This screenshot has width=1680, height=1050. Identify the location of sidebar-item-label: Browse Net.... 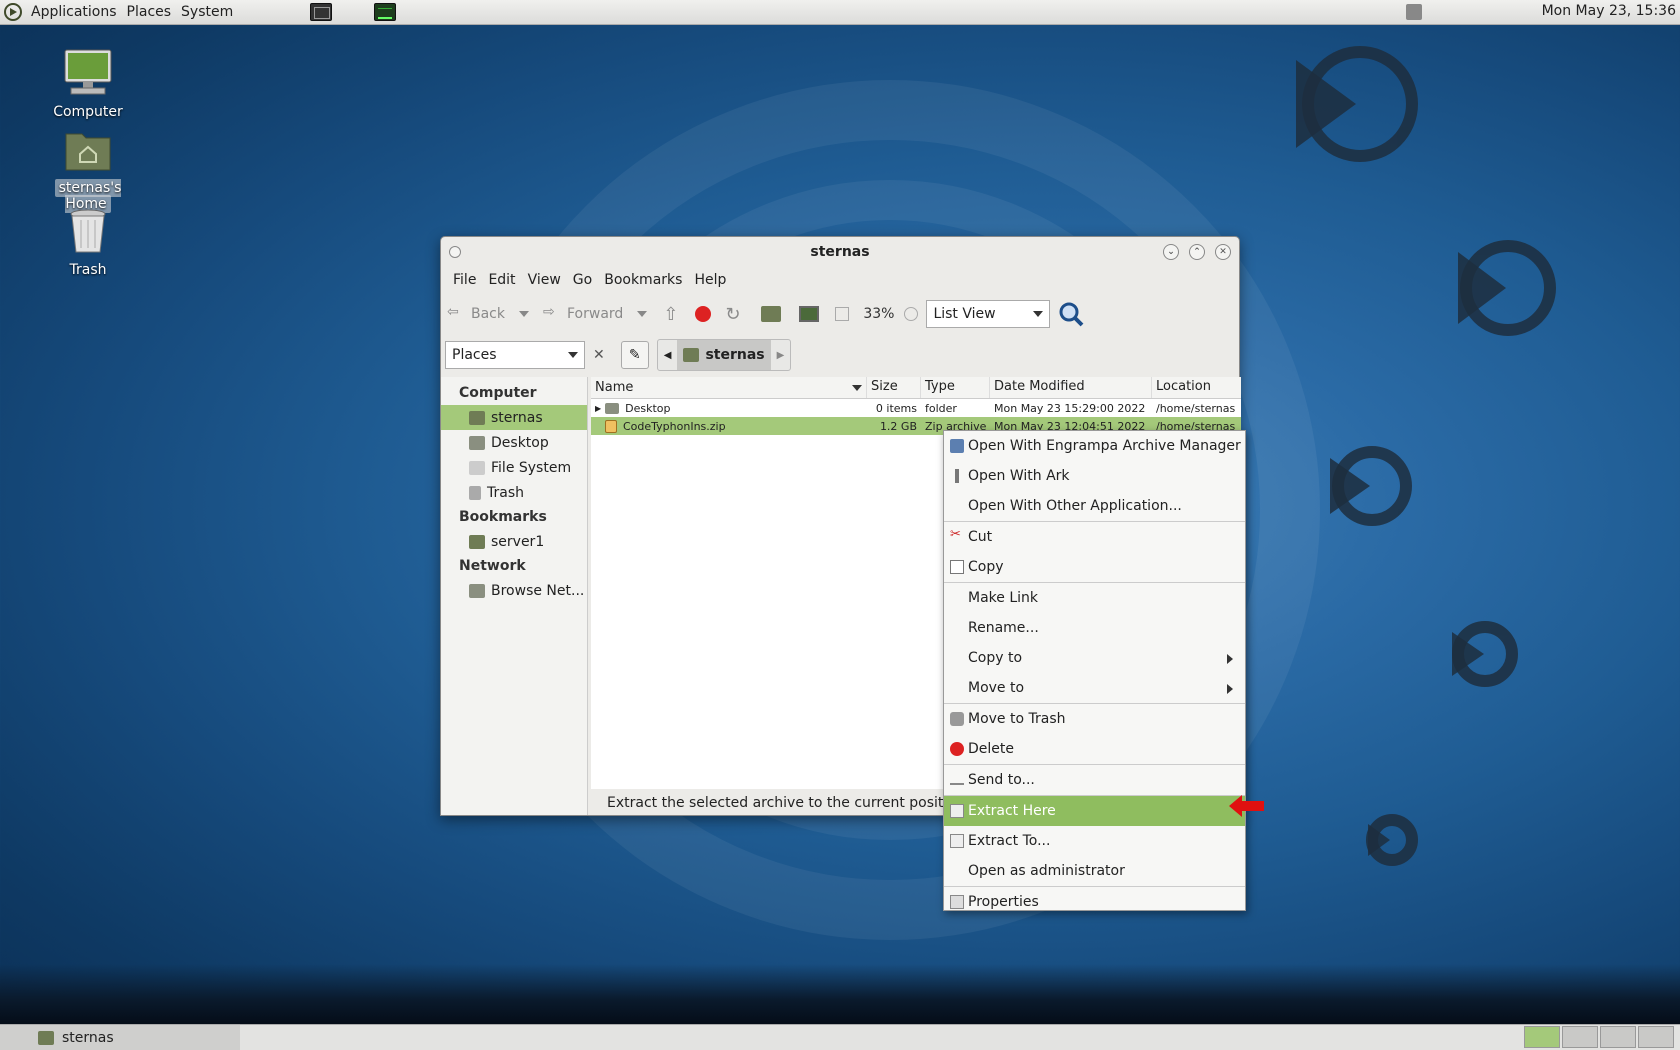
(538, 590).